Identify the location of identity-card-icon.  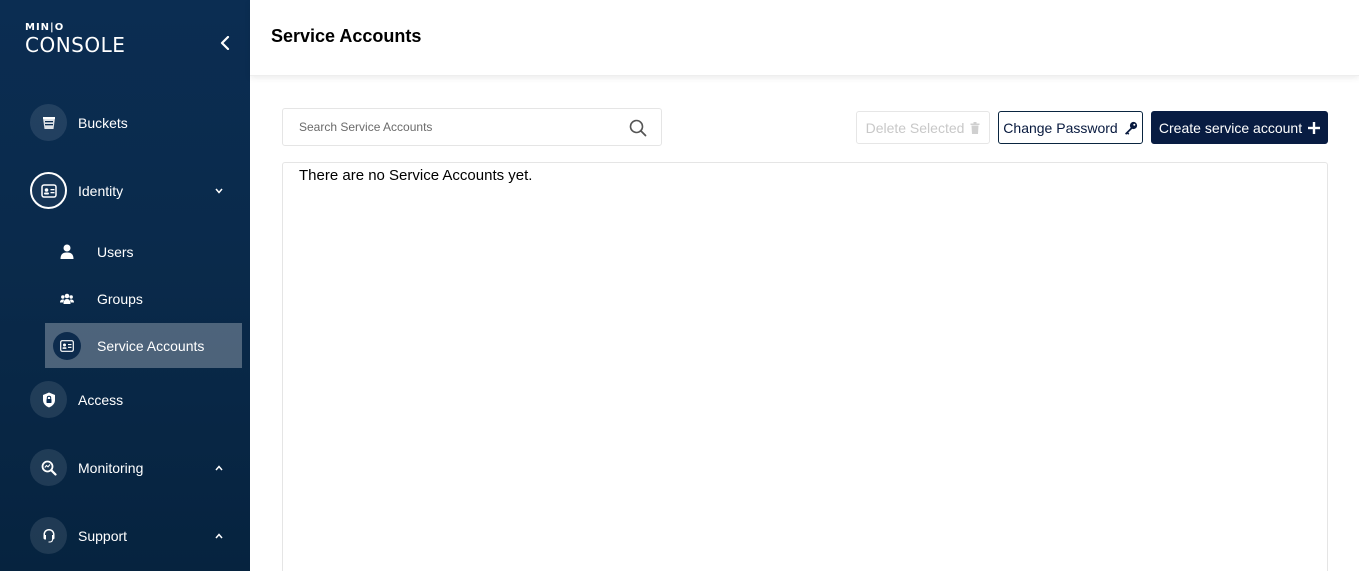
(48, 190).